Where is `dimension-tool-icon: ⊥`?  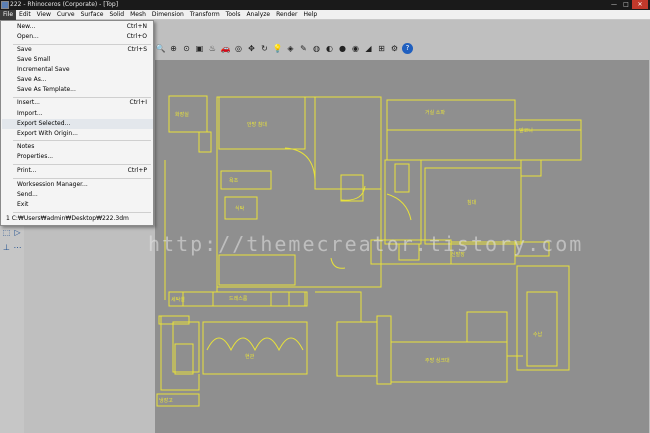 dimension-tool-icon: ⊥ is located at coordinates (6, 247).